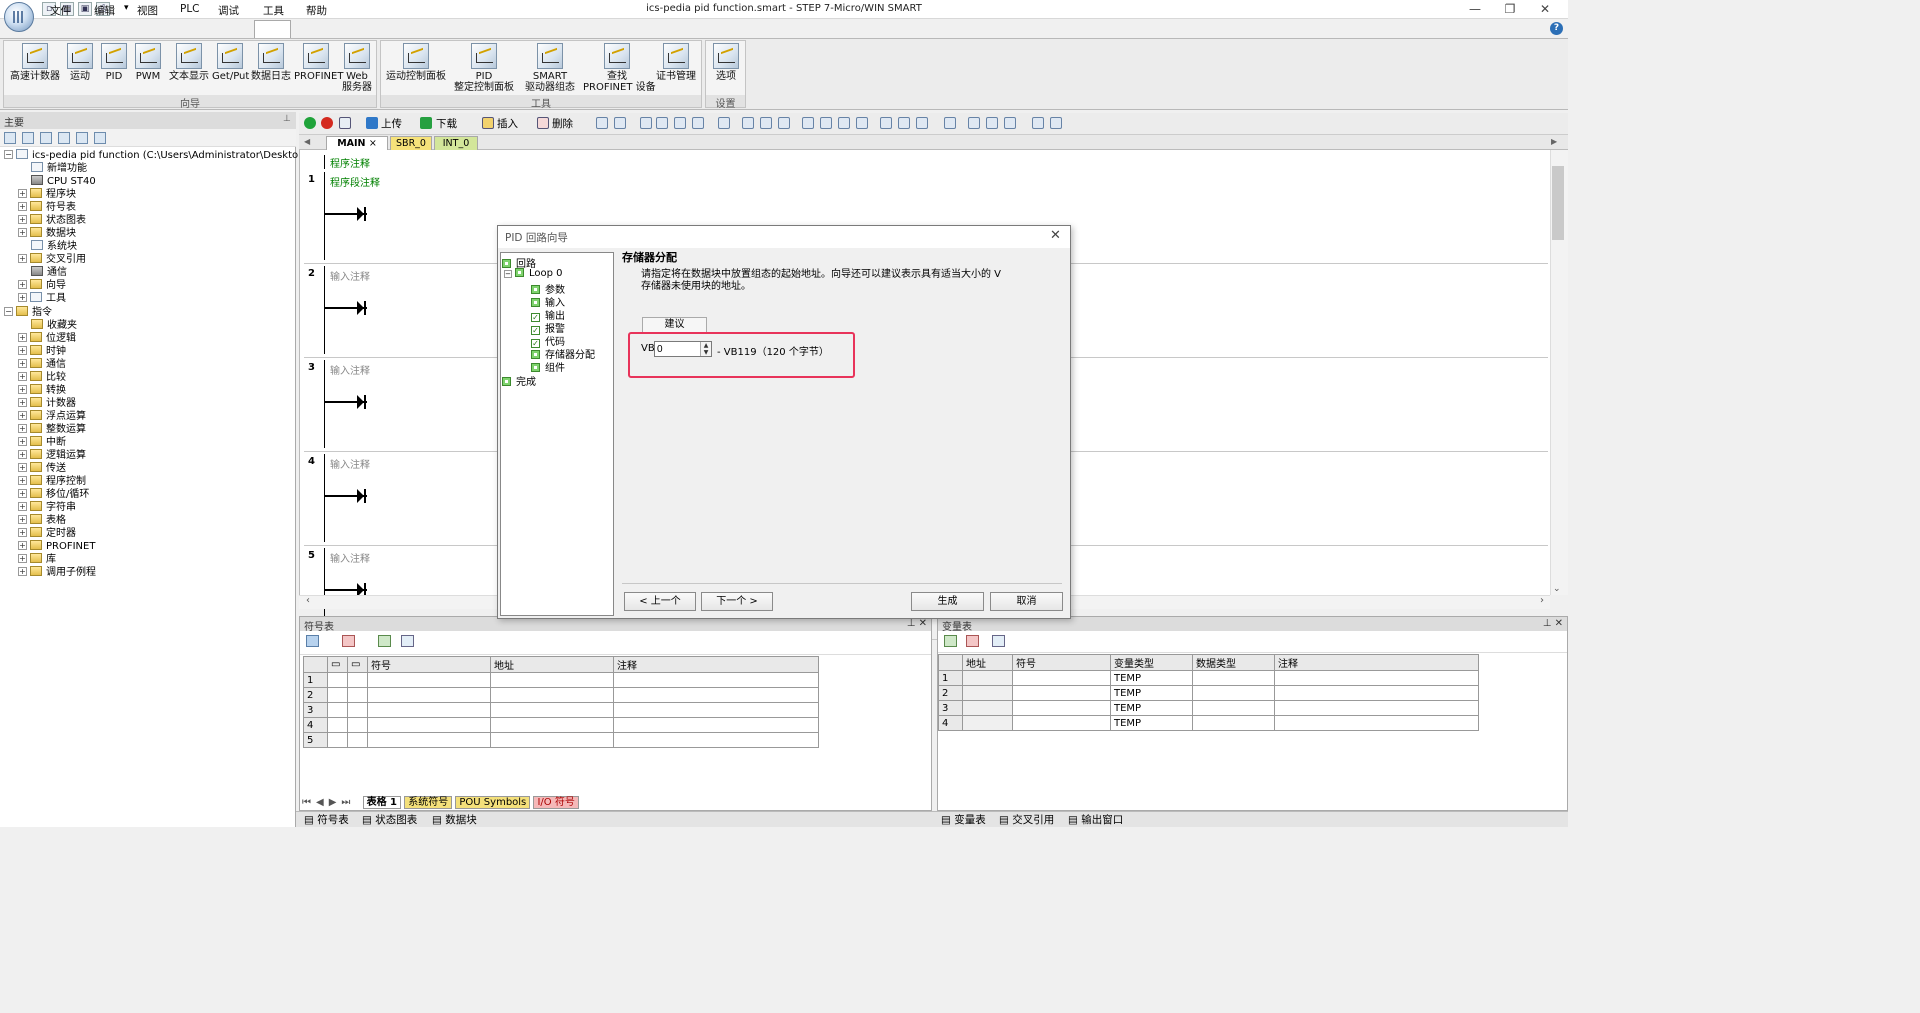 The width and height of the screenshot is (1920, 1013). I want to click on ribbon-button-data-log: 数据日志, so click(271, 61).